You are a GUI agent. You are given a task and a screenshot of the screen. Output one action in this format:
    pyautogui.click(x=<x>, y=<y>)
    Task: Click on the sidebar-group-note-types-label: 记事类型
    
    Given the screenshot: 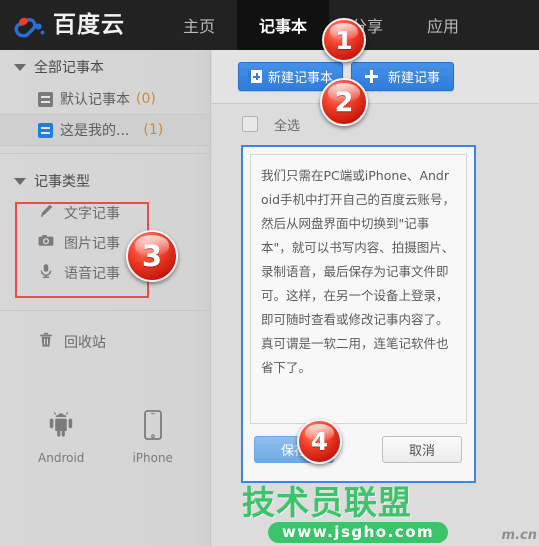 What is the action you would take?
    pyautogui.click(x=62, y=182)
    